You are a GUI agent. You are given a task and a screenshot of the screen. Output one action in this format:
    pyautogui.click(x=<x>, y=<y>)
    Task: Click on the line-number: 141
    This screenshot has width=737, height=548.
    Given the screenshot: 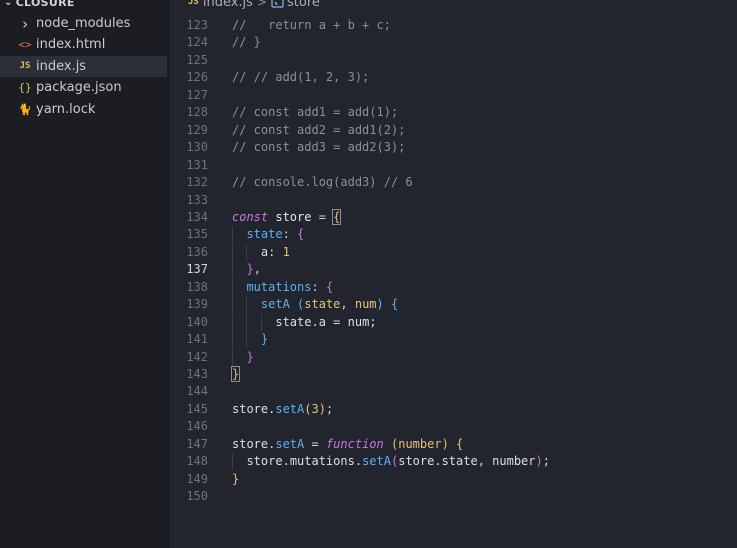 What is the action you would take?
    pyautogui.click(x=197, y=339)
    